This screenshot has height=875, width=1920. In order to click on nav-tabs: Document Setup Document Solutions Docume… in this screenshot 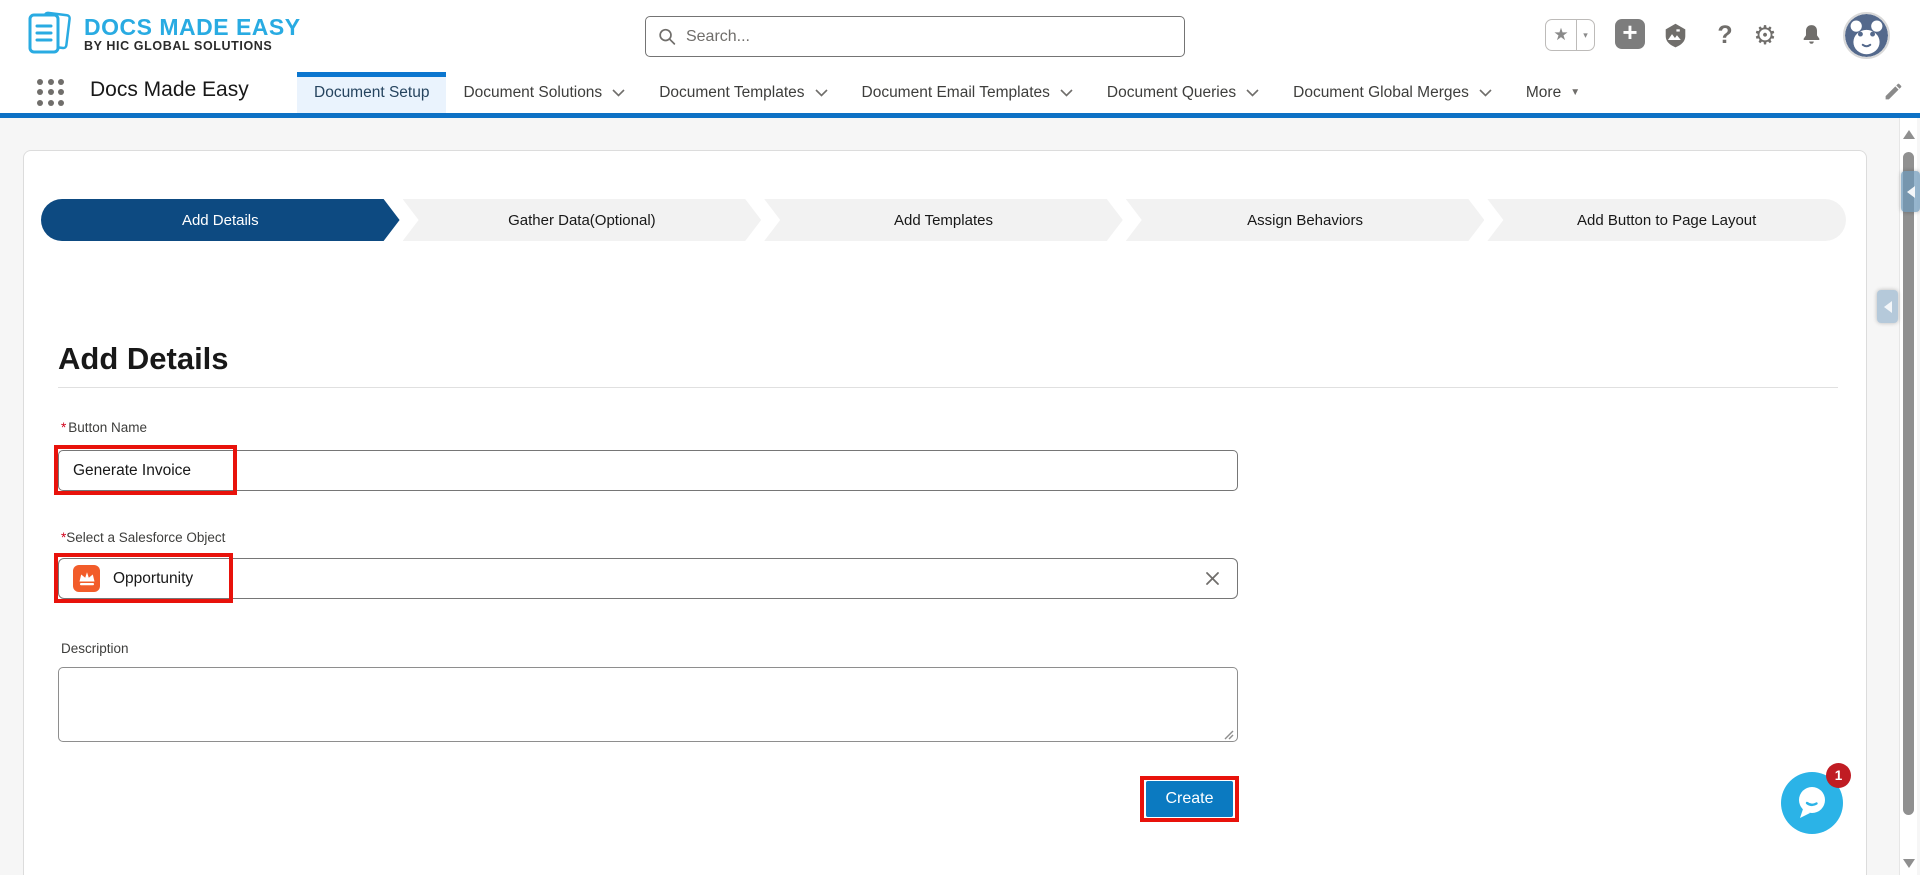, I will do `click(947, 92)`.